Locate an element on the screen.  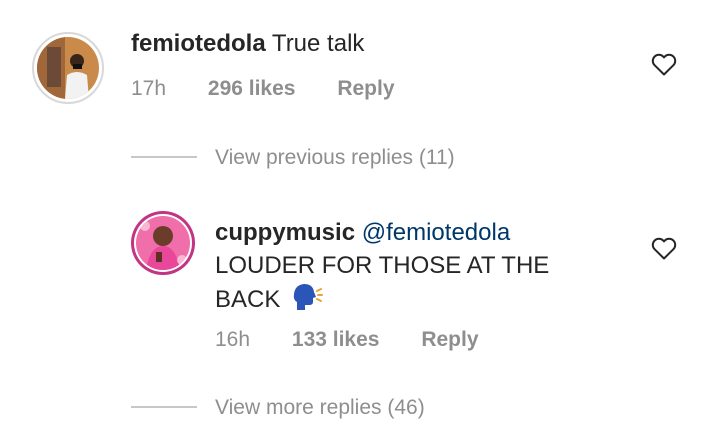
reply-meta: 16h 133 likes Reply is located at coordinates (347, 340).